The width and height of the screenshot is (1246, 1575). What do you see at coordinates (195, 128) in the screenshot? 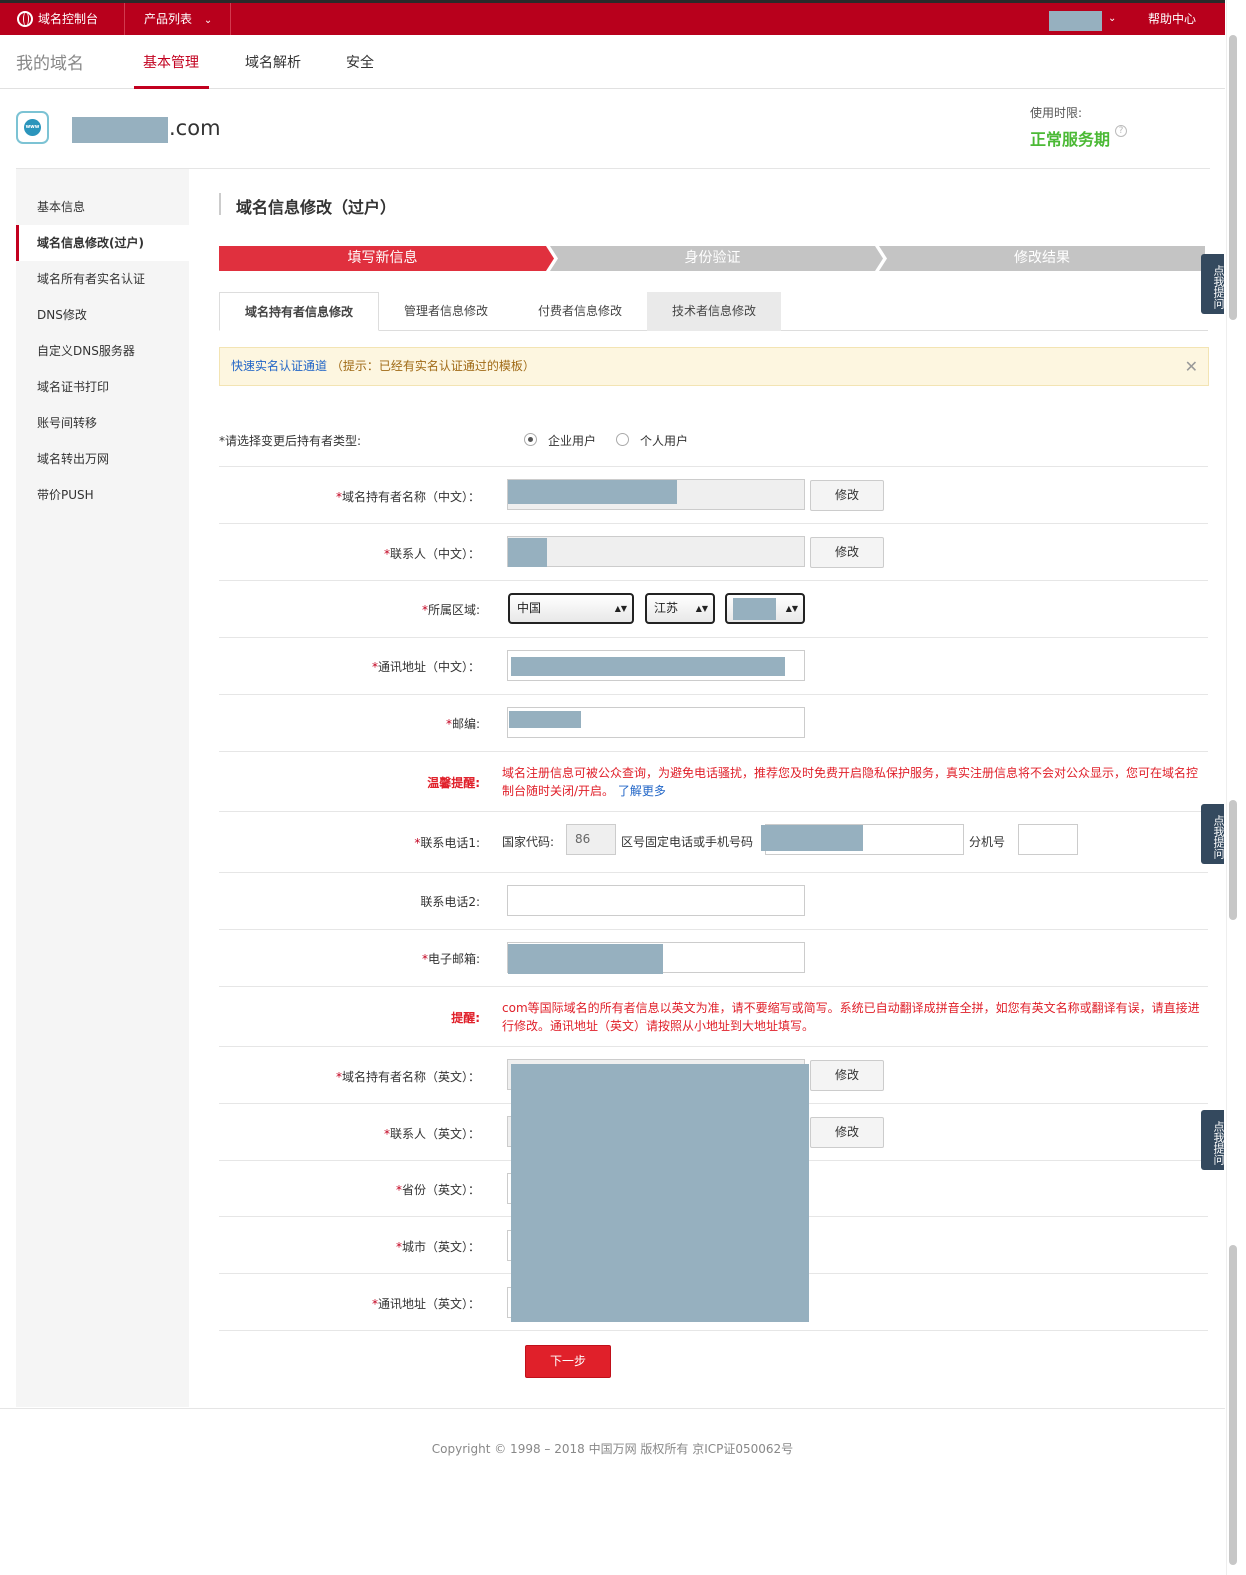
I see `domain-suffix: .com` at bounding box center [195, 128].